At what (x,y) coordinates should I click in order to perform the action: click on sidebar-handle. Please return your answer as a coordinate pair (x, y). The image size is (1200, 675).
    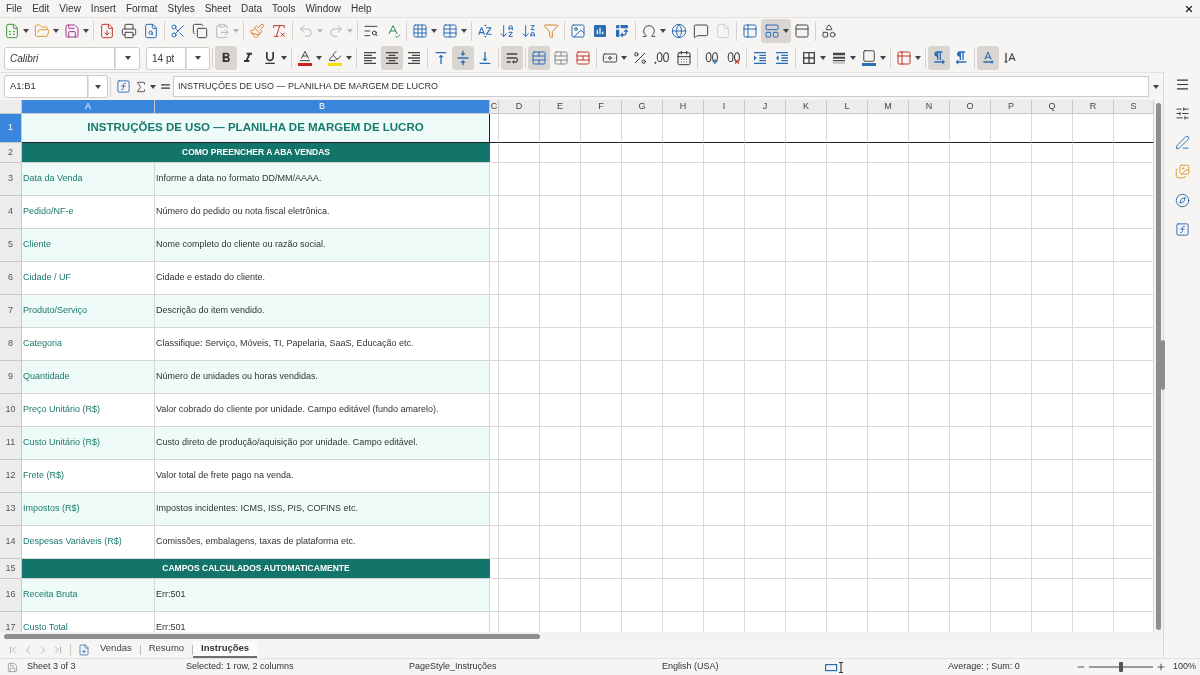
    Looking at the image, I should click on (1163, 365).